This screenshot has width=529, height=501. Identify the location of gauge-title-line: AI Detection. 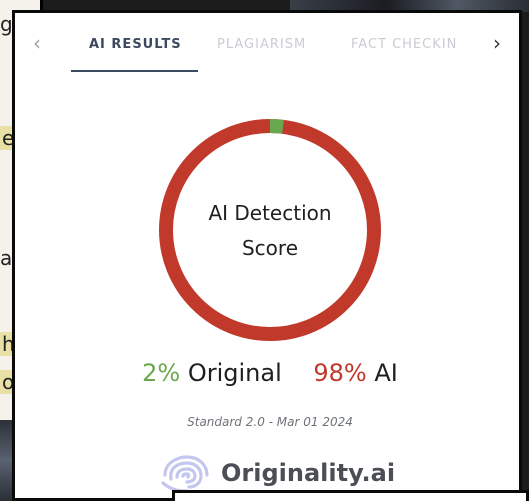
(270, 213).